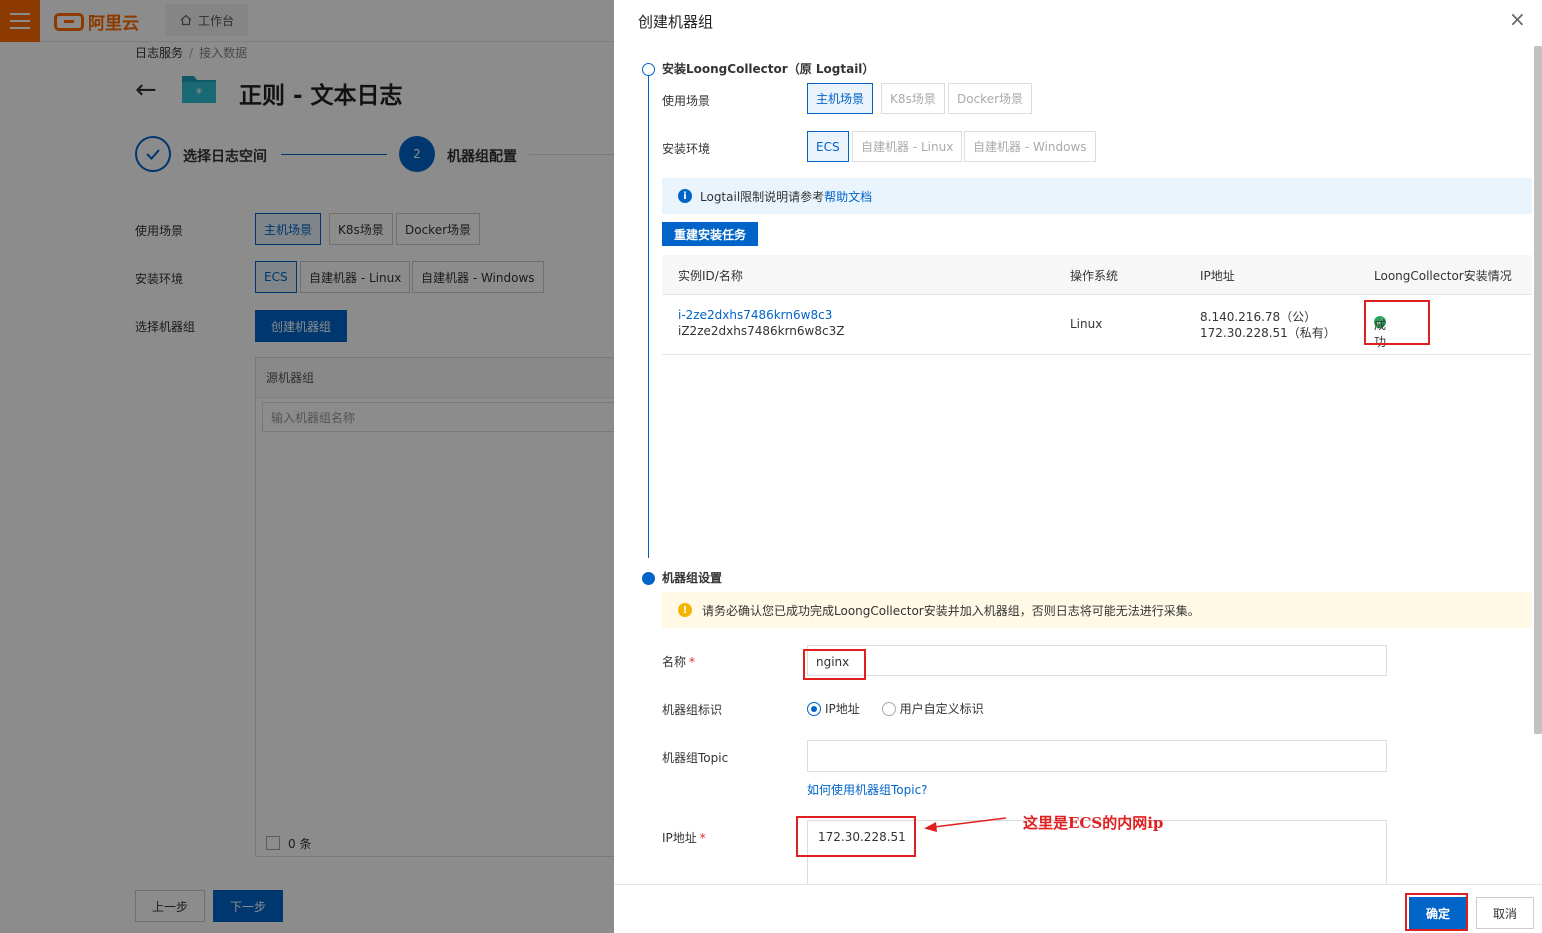 The width and height of the screenshot is (1542, 933). What do you see at coordinates (710, 234) in the screenshot?
I see `reinstall-task-button: 重建安装任务` at bounding box center [710, 234].